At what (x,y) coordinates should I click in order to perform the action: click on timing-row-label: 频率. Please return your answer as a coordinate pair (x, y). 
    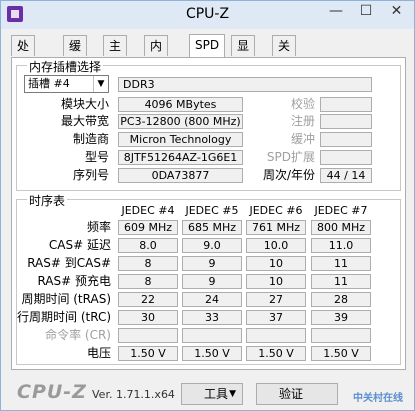
    Looking at the image, I should click on (98, 227).